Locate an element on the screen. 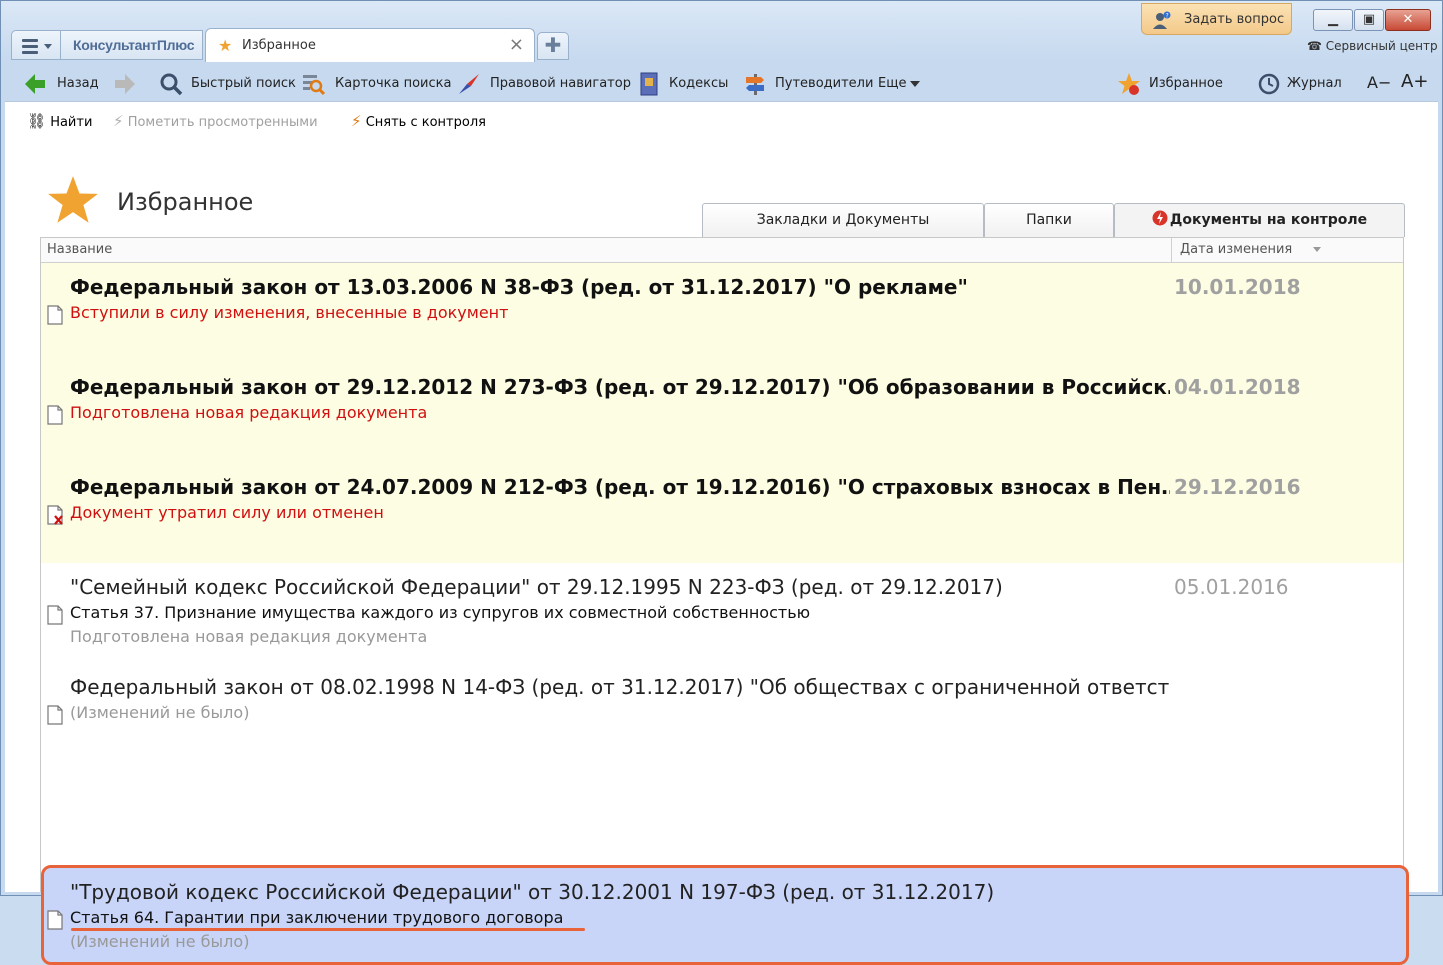 This screenshot has width=1443, height=965. remove-control-icon: ⚡ is located at coordinates (356, 121).